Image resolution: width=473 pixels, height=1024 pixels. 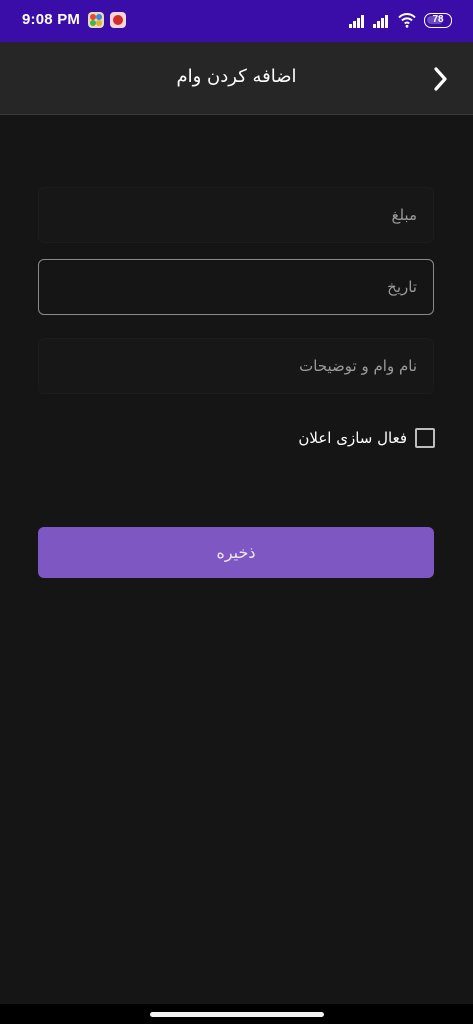 I want to click on save-button: ذخیره, so click(x=236, y=552).